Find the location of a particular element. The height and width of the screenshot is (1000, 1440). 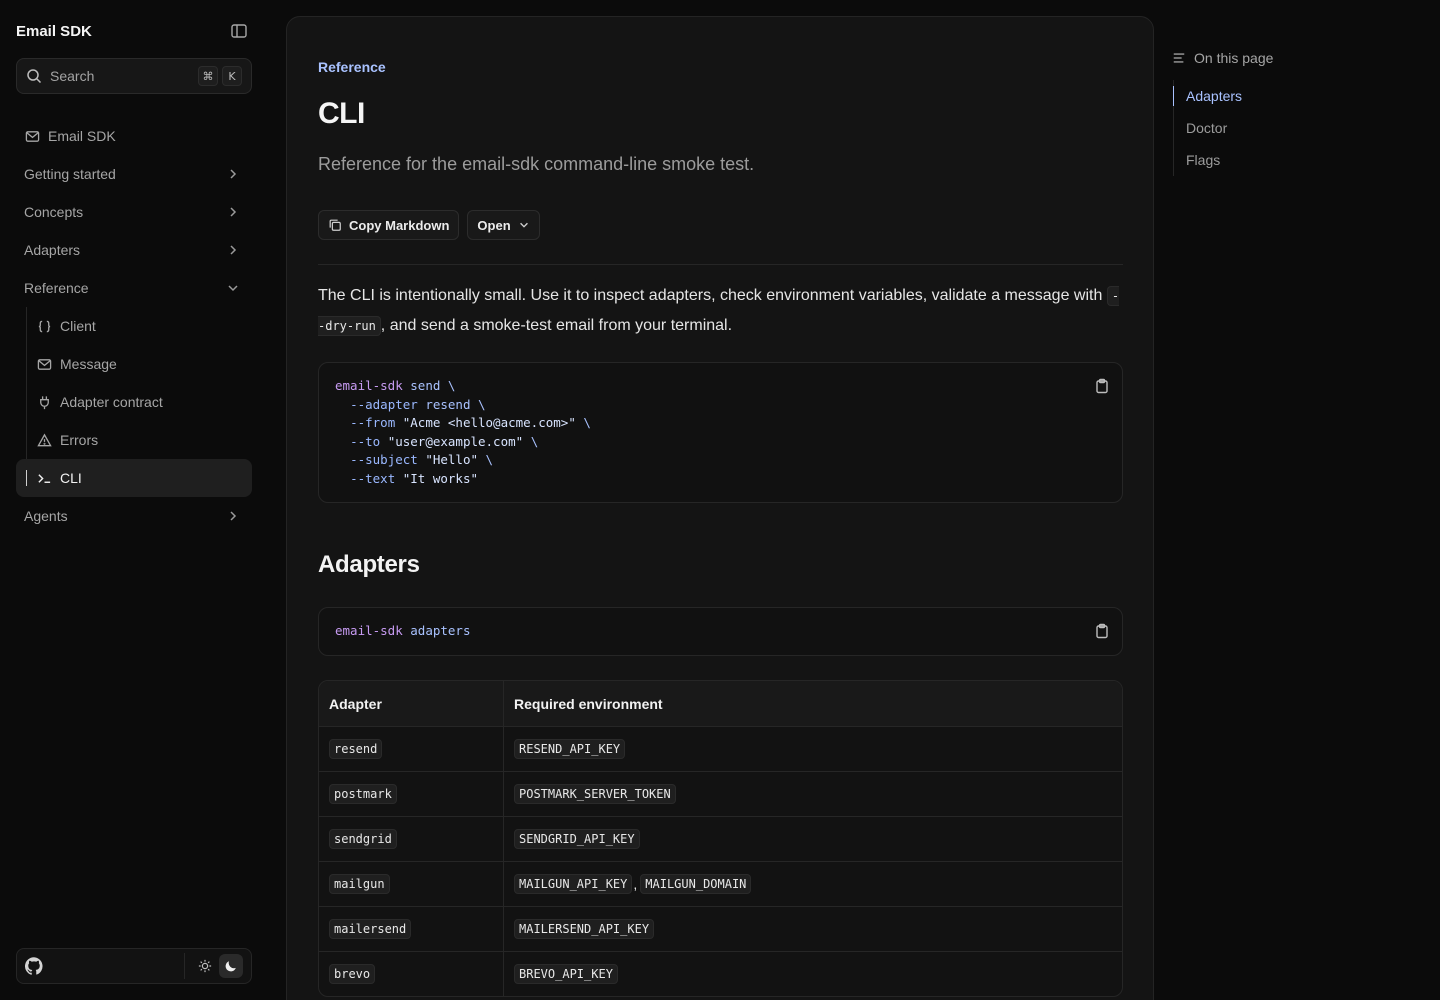

search-input: Search ⌘ K is located at coordinates (134, 76).